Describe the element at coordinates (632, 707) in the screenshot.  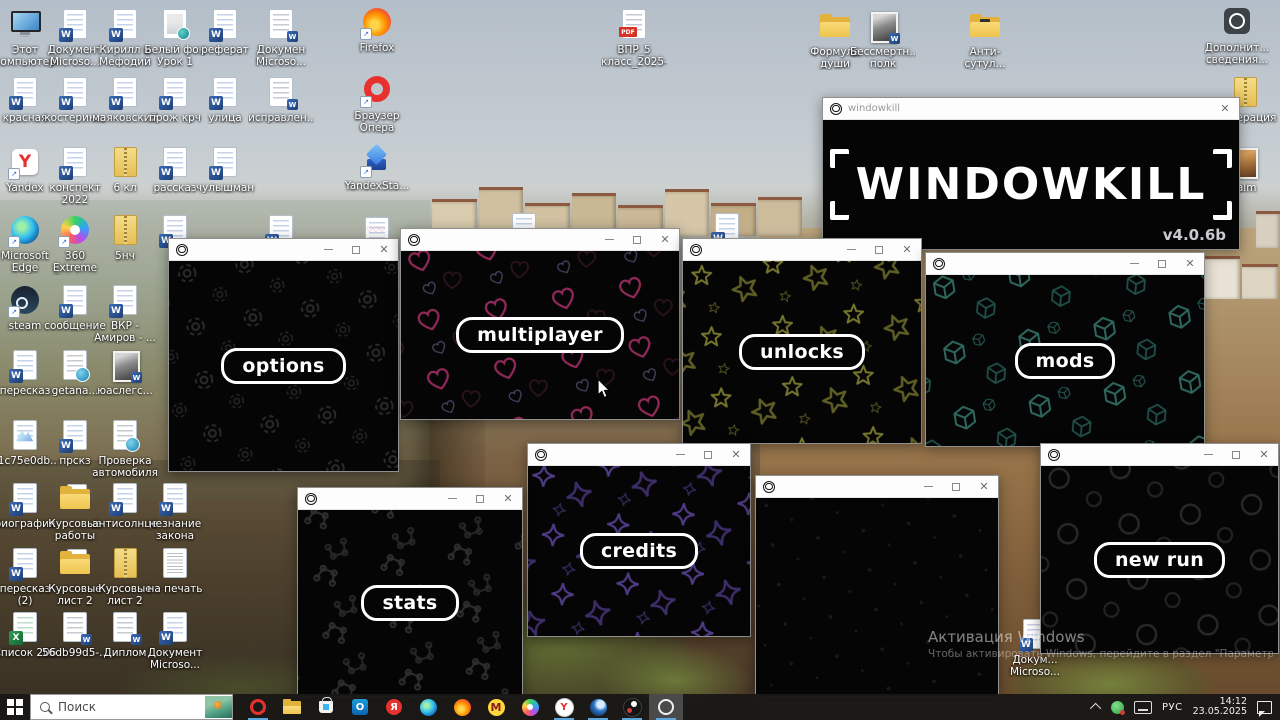
I see `taskbar-app-obs` at that location.